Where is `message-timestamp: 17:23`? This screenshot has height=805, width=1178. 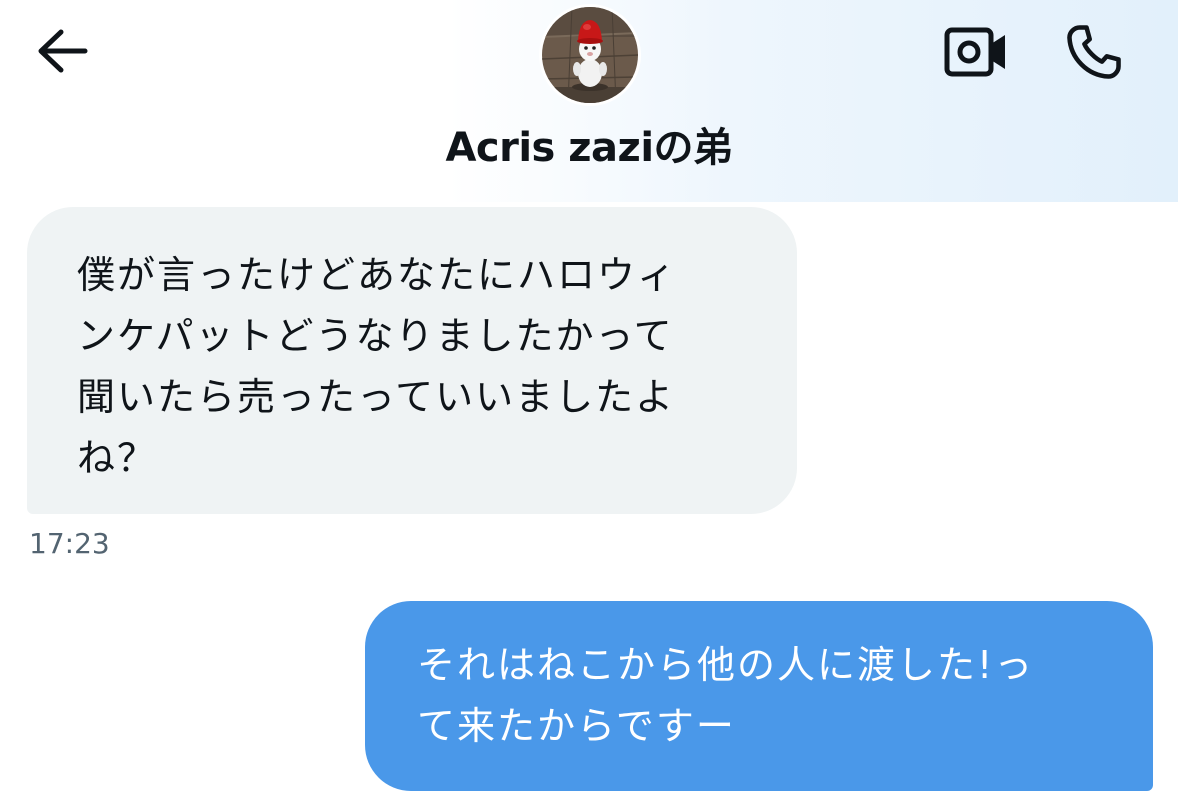
message-timestamp: 17:23 is located at coordinates (69, 543).